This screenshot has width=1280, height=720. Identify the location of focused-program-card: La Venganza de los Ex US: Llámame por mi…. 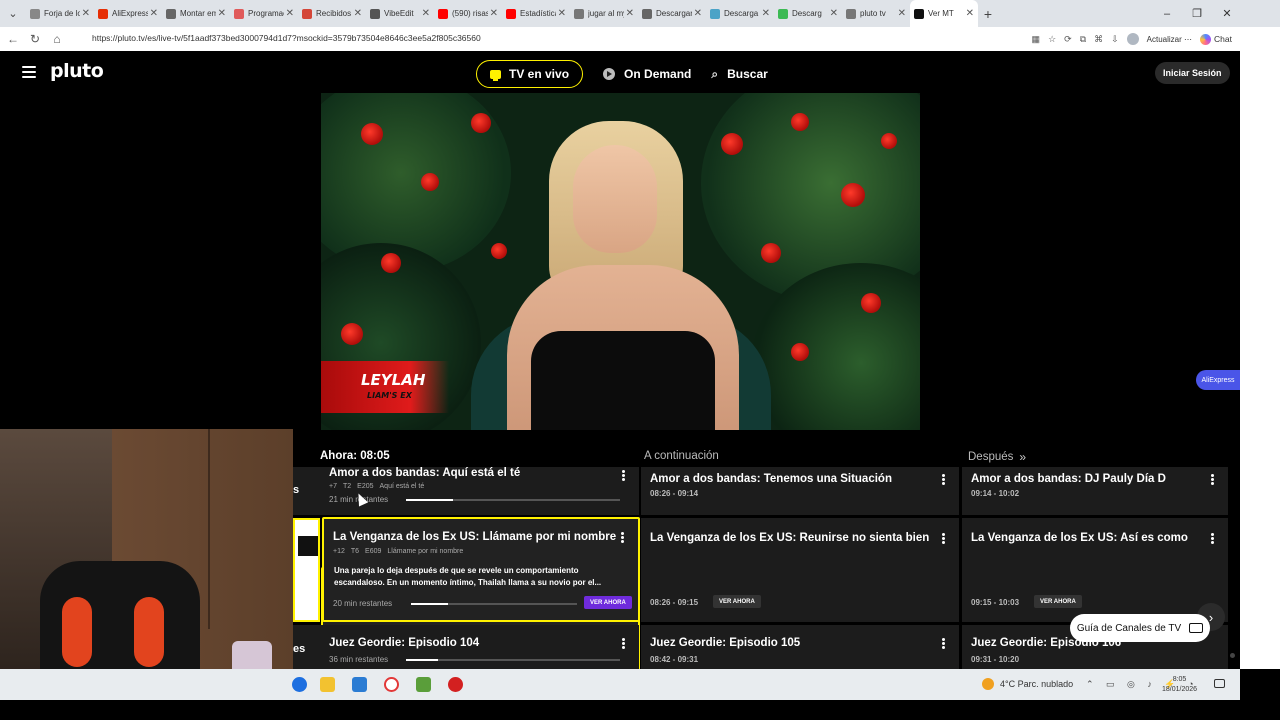
(481, 569).